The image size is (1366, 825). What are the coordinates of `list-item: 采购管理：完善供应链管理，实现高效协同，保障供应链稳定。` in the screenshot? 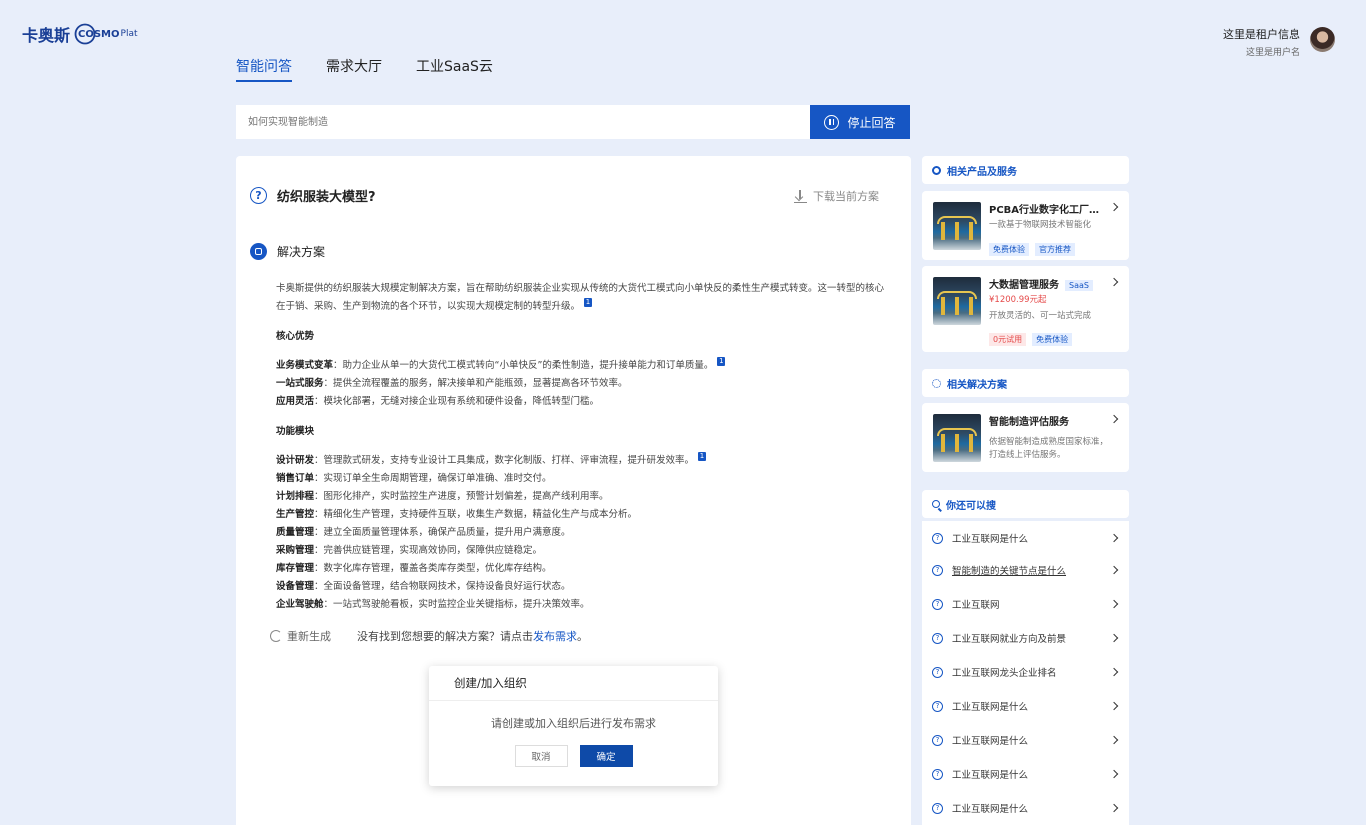 It's located at (581, 551).